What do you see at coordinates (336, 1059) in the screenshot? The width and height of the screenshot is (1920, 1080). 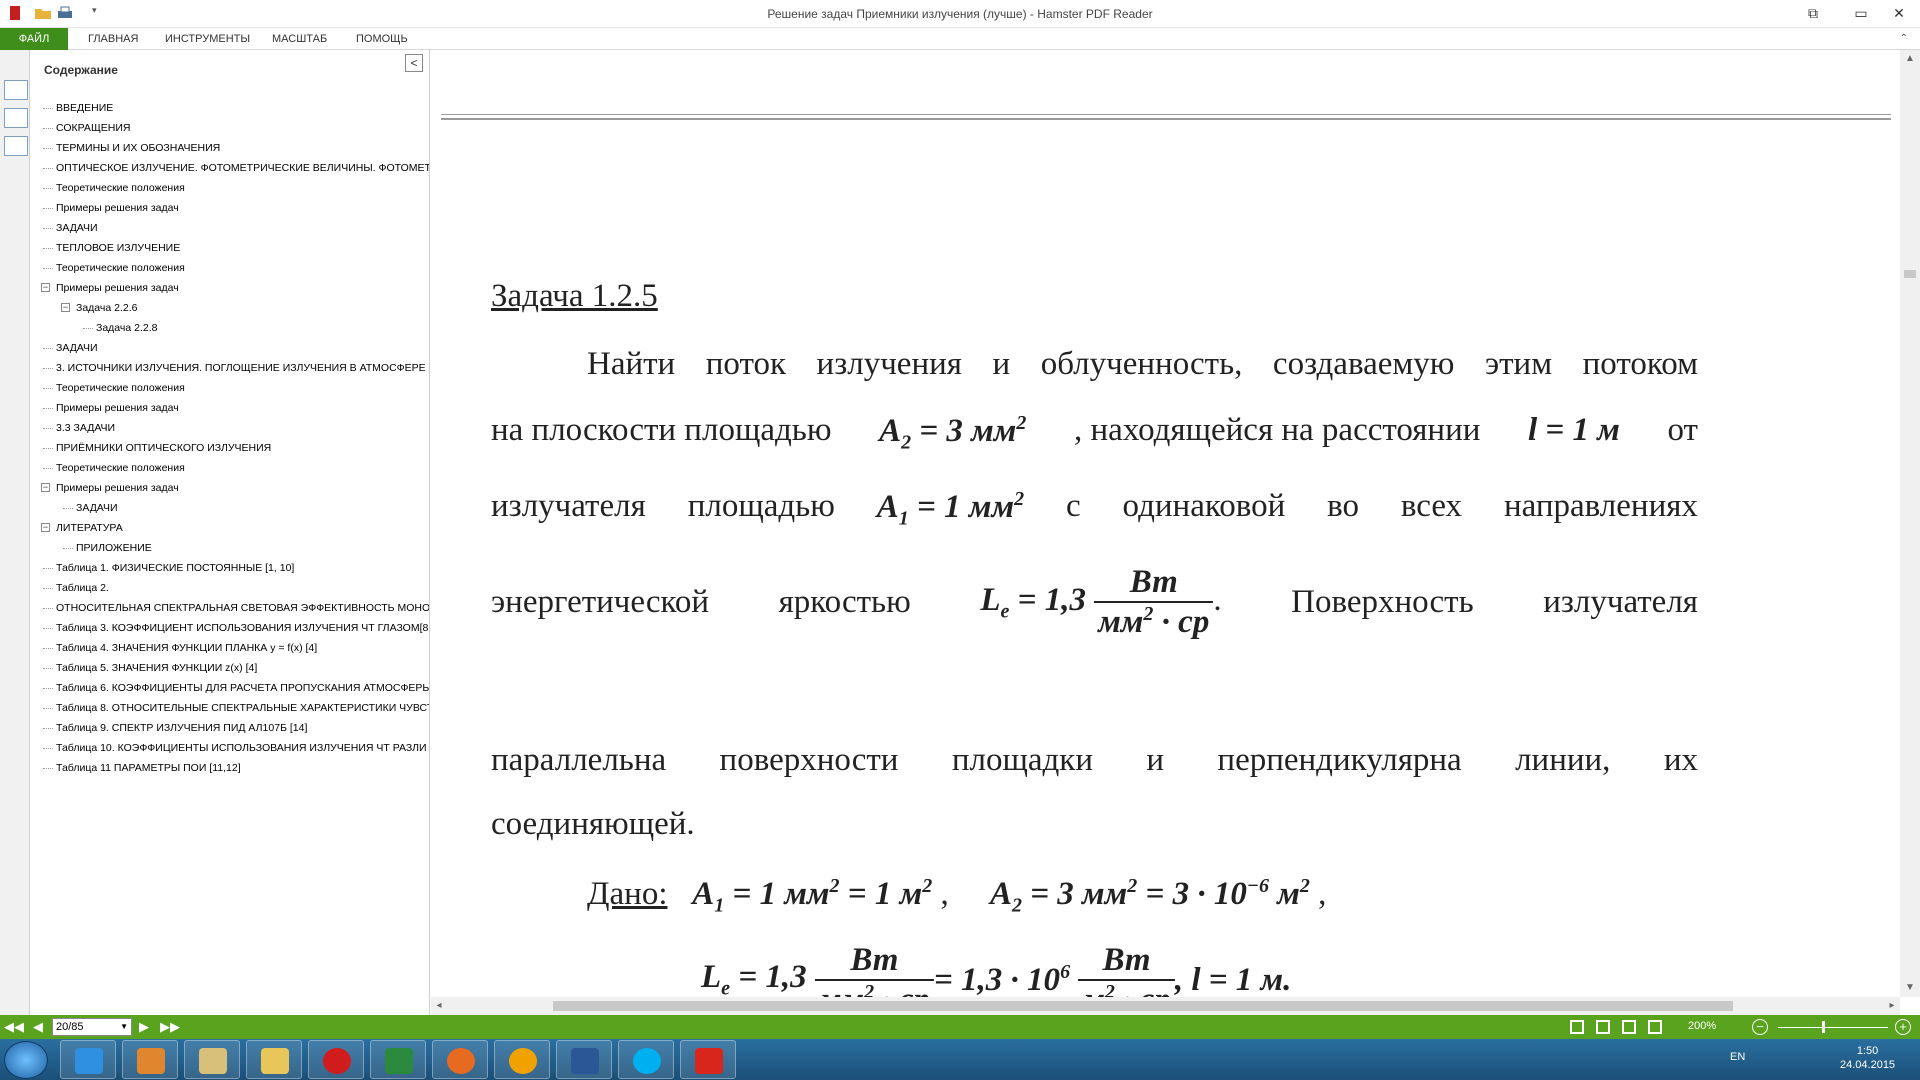 I see `opera-icon` at bounding box center [336, 1059].